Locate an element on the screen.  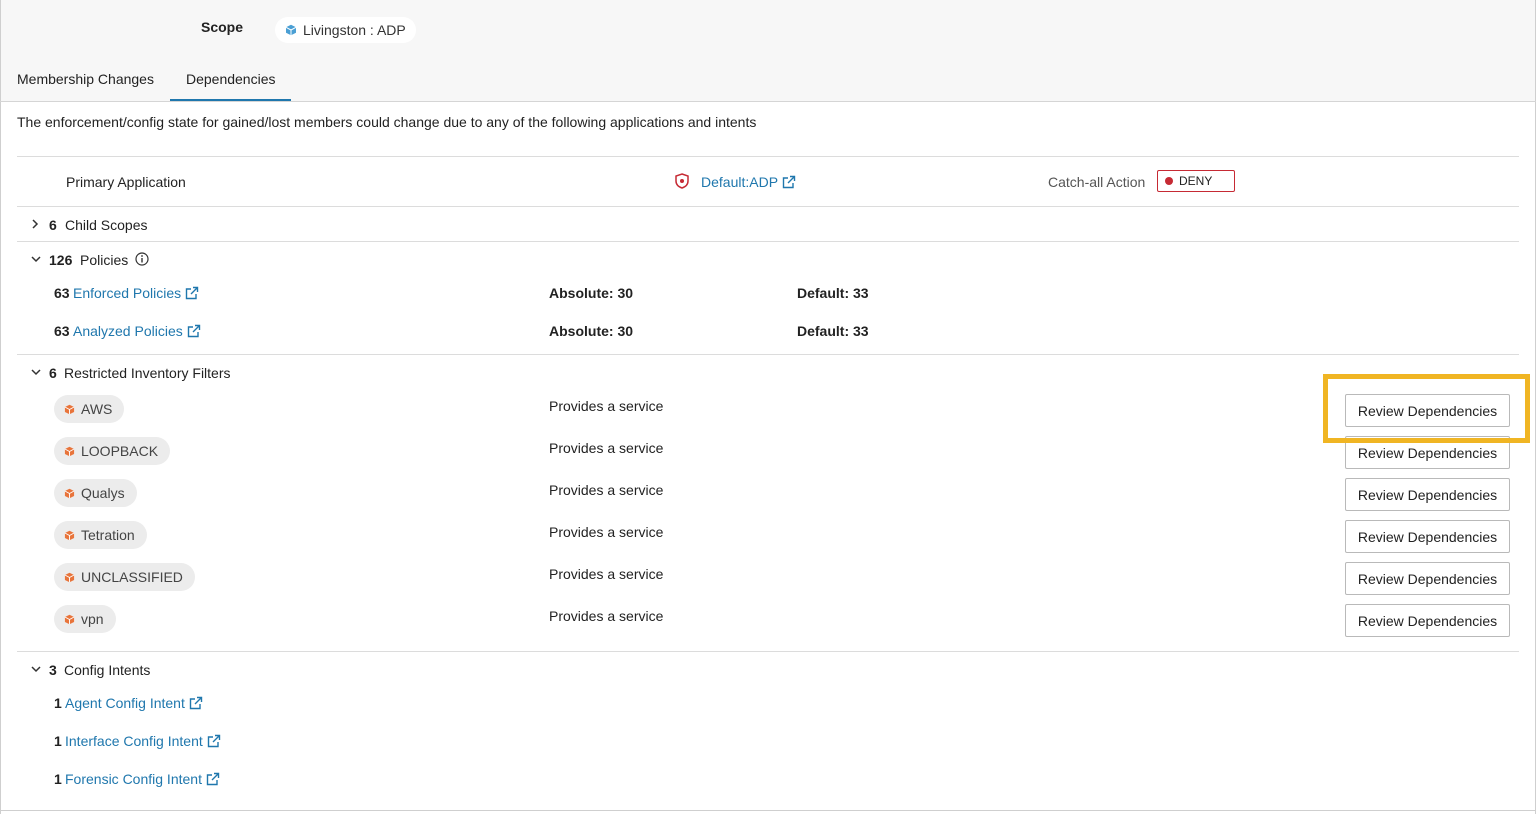
interface-config-intent-link: Interface Config Intent is located at coordinates (143, 741).